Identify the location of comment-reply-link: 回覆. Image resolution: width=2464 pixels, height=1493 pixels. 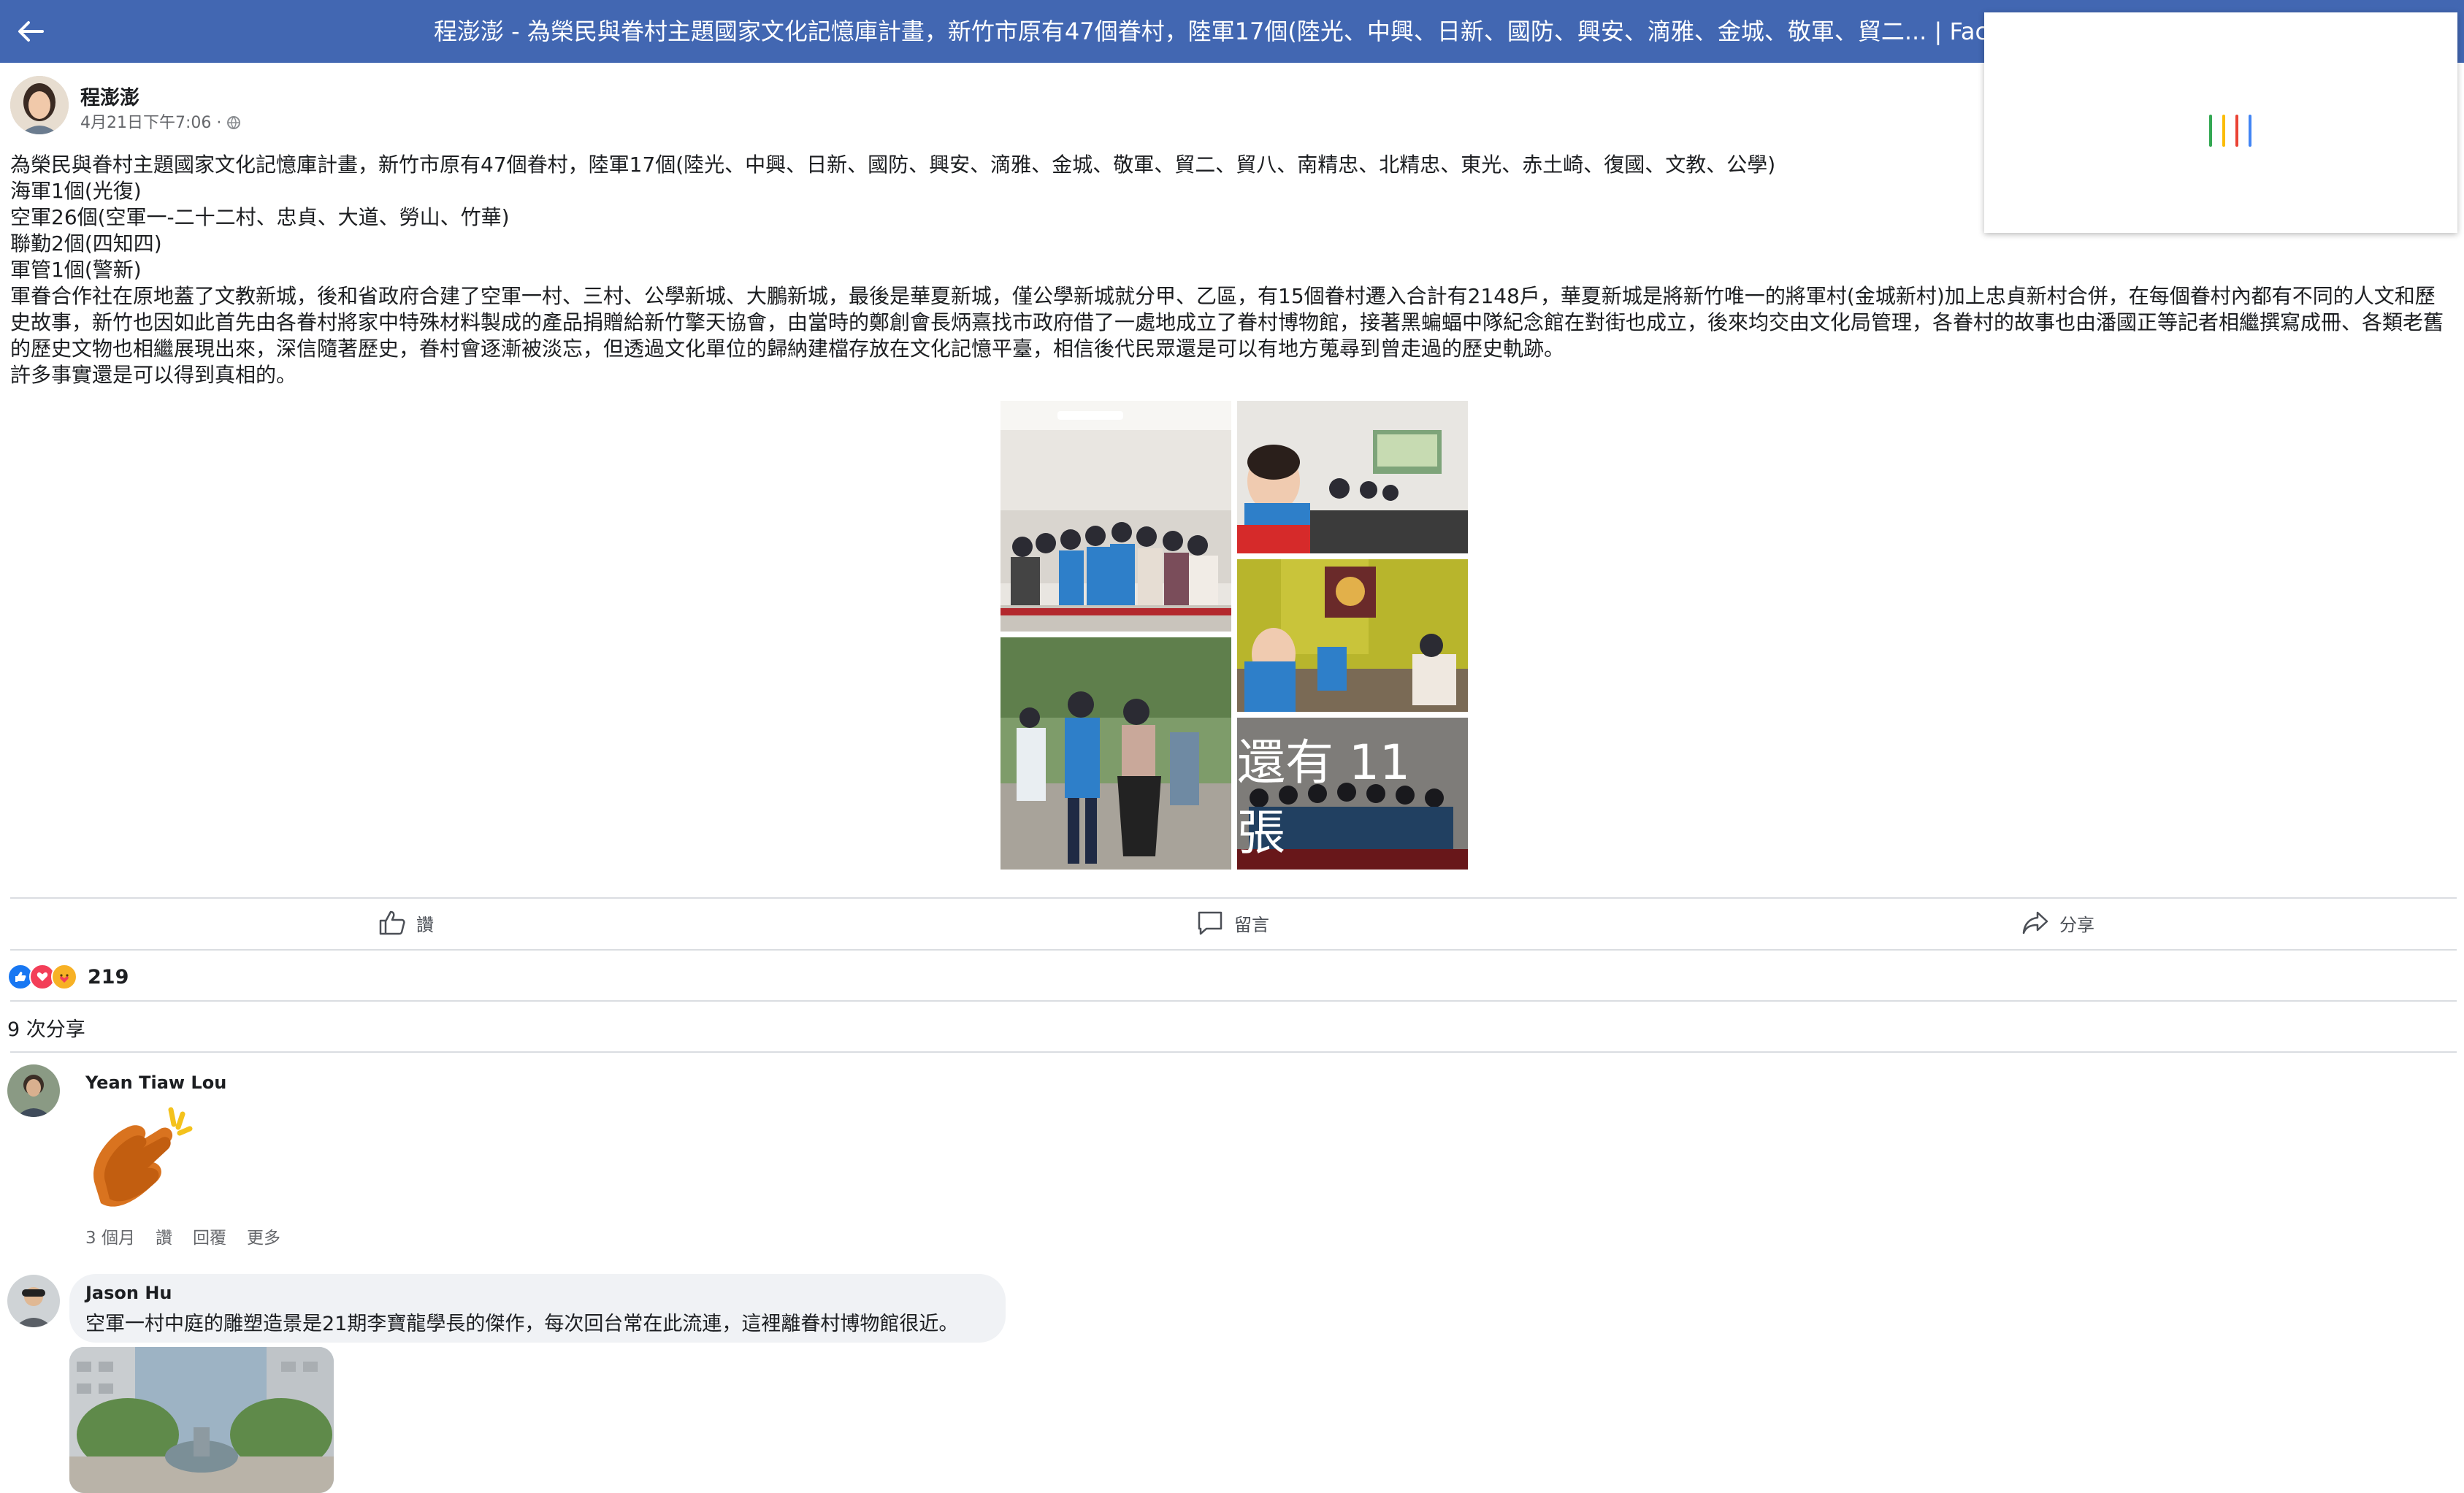
(209, 1236).